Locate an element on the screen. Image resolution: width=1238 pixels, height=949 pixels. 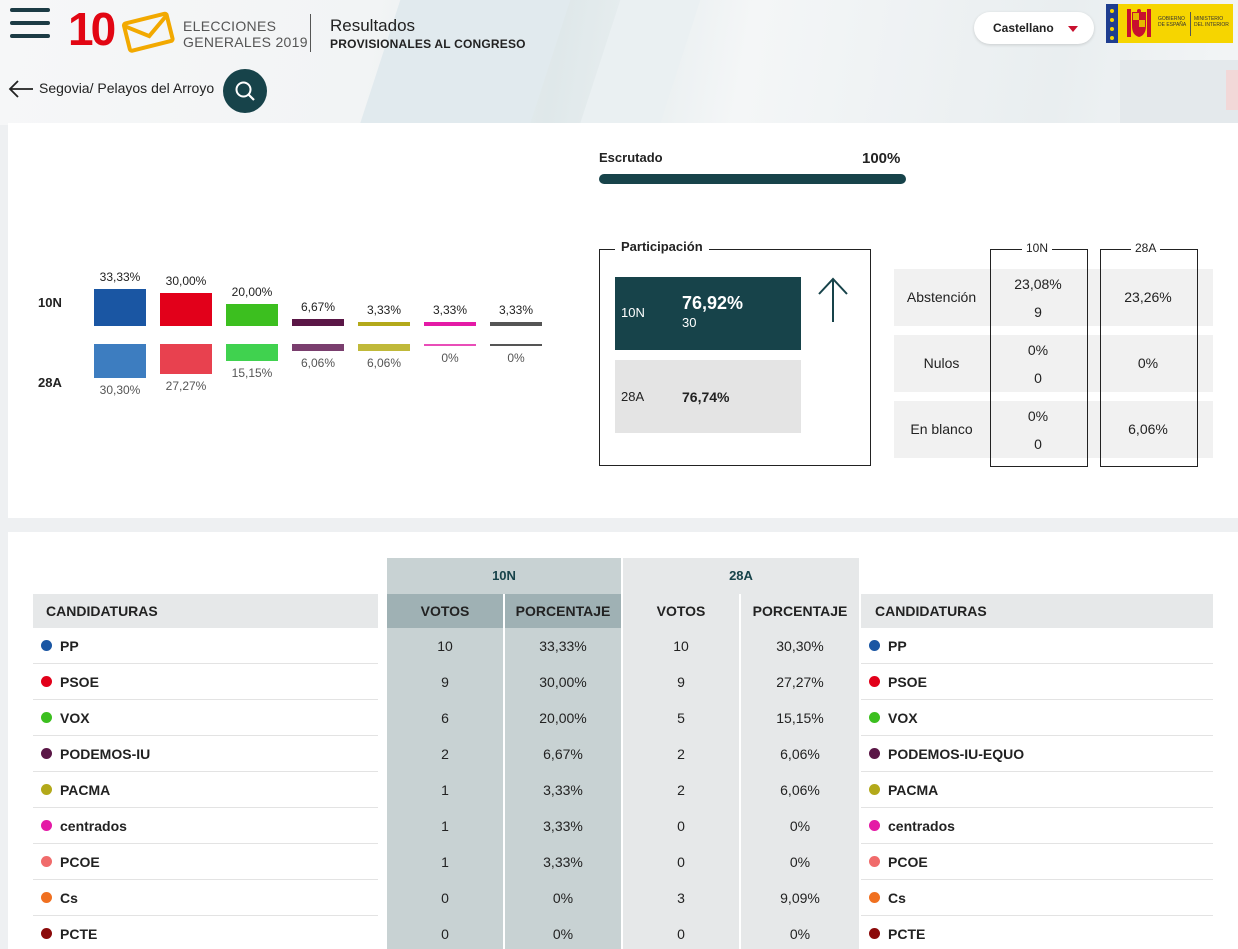
candidate-name-28a: centrados is located at coordinates (921, 826).